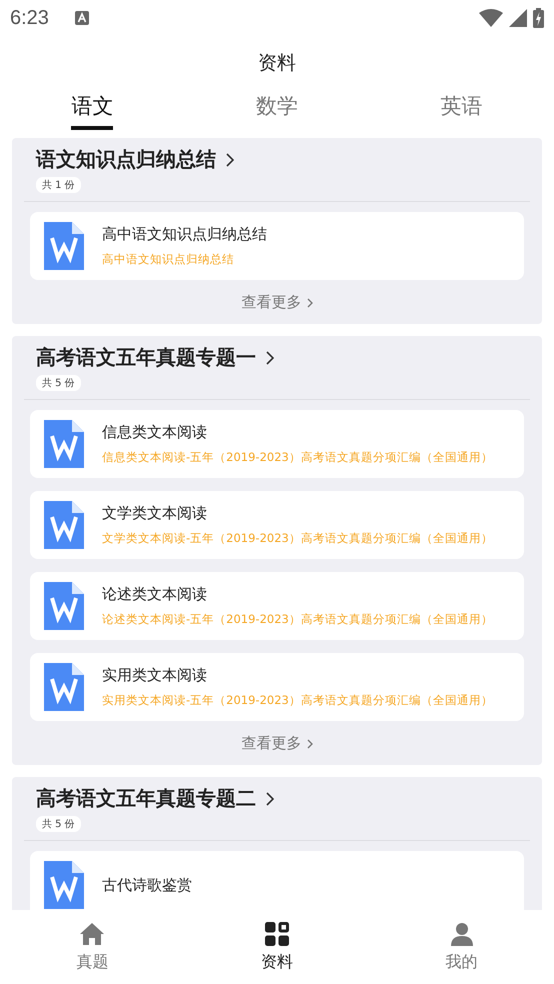 The height and width of the screenshot is (984, 554). I want to click on bottom-nav-tab: 资料, so click(277, 947).